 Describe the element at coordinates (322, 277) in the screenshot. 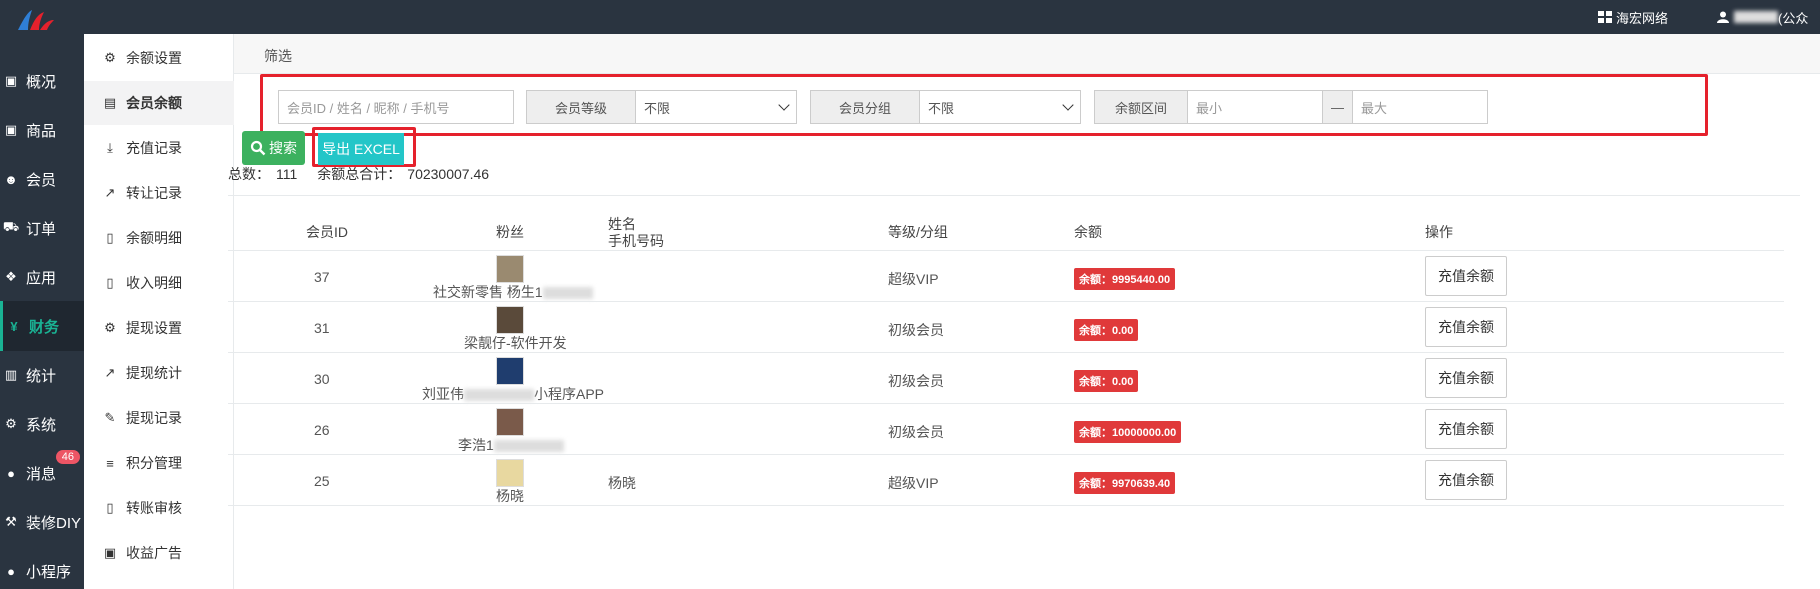

I see `member-id: 37` at that location.